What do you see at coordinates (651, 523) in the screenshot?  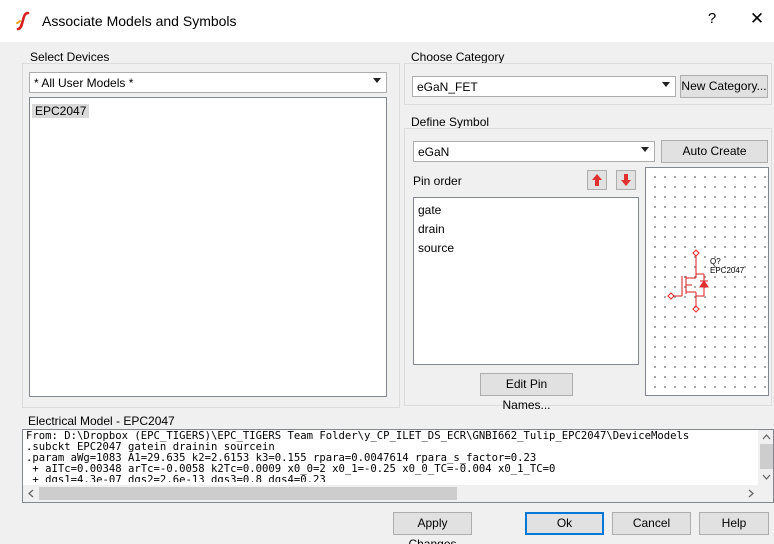 I see `cancel-button: Cancel` at bounding box center [651, 523].